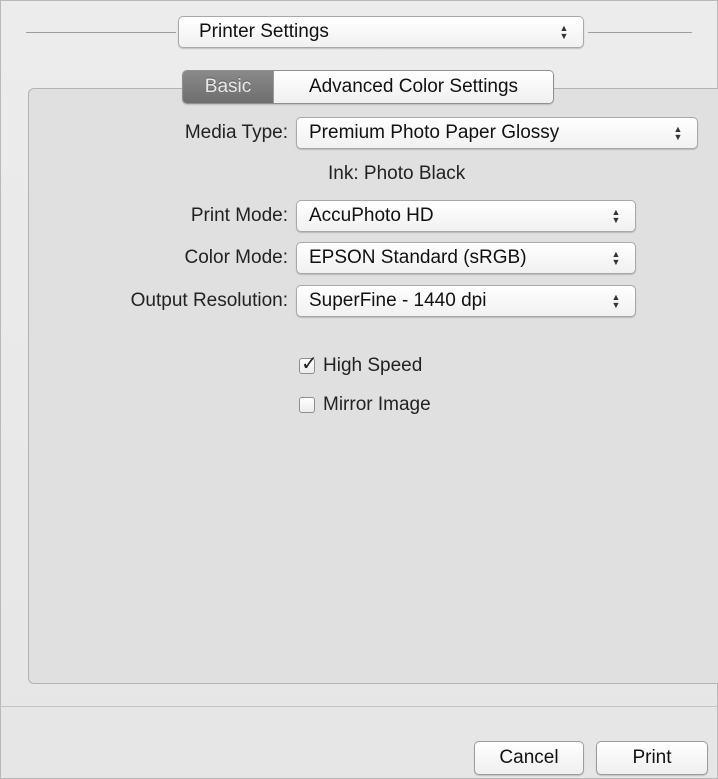 The height and width of the screenshot is (779, 718). Describe the element at coordinates (434, 132) in the screenshot. I see `media-type-value: Premium Photo Paper Glossy` at that location.